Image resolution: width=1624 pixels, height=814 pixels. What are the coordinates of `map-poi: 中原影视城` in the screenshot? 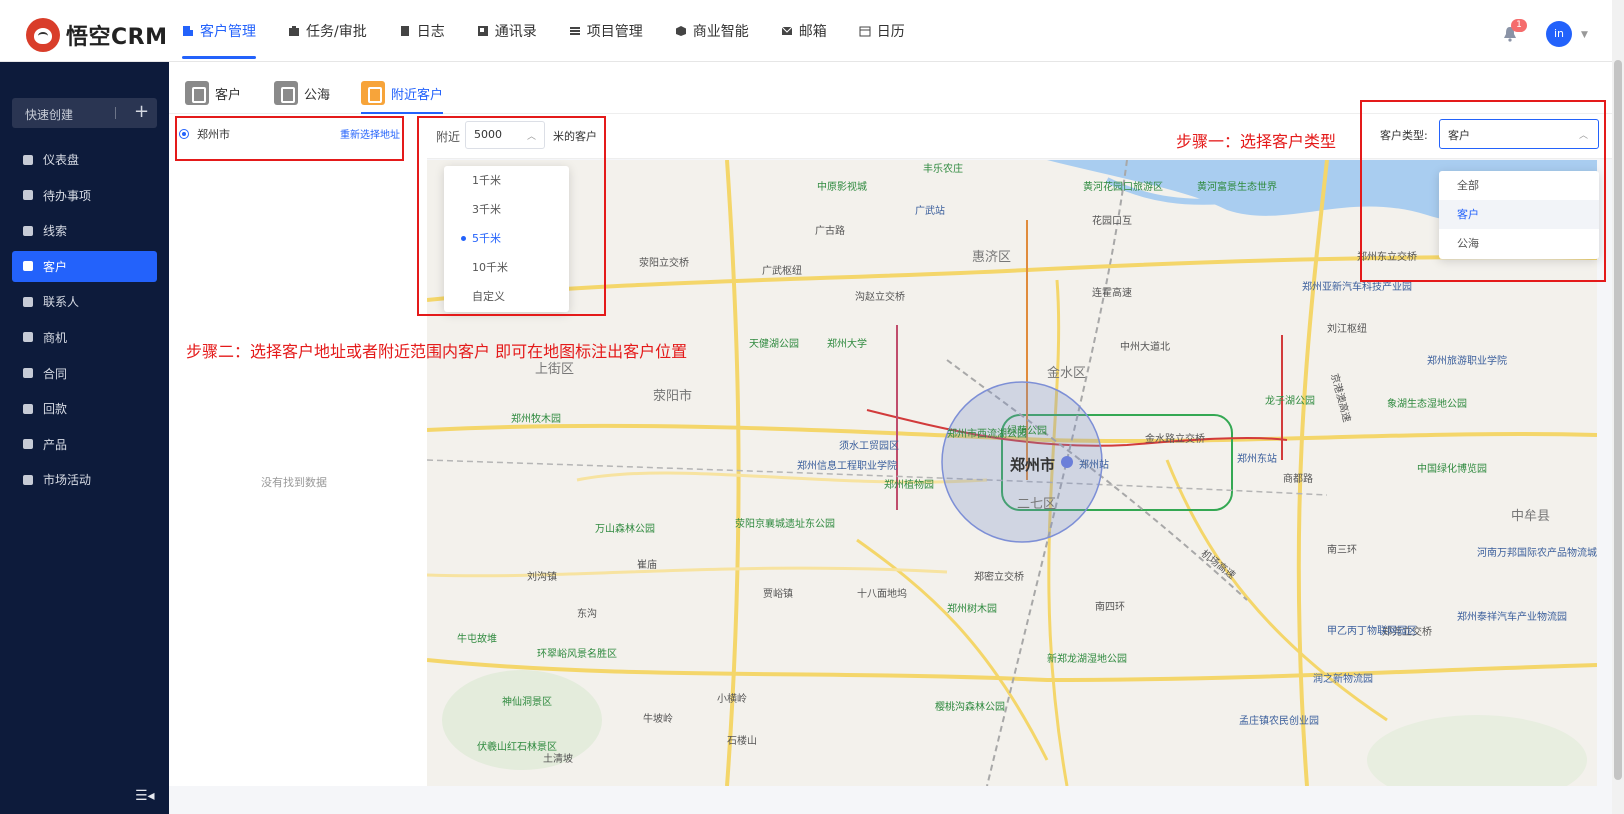 It's located at (842, 185).